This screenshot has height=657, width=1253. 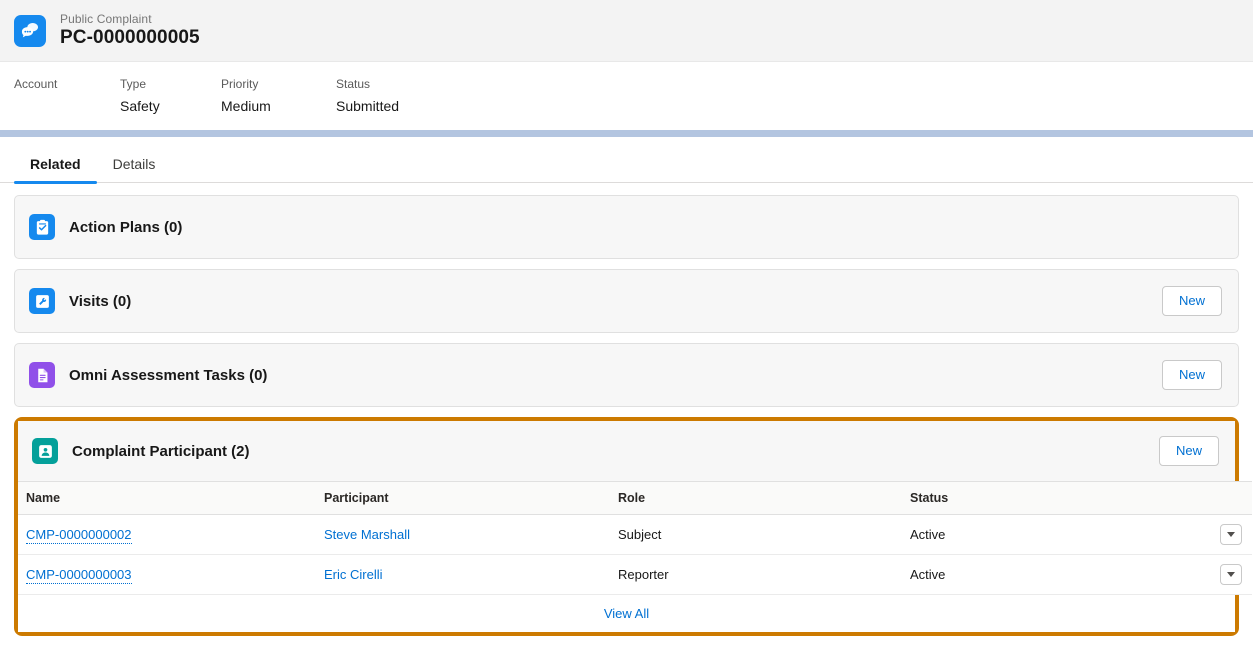 What do you see at coordinates (79, 535) in the screenshot?
I see `record-link-name: CMP-0000000002` at bounding box center [79, 535].